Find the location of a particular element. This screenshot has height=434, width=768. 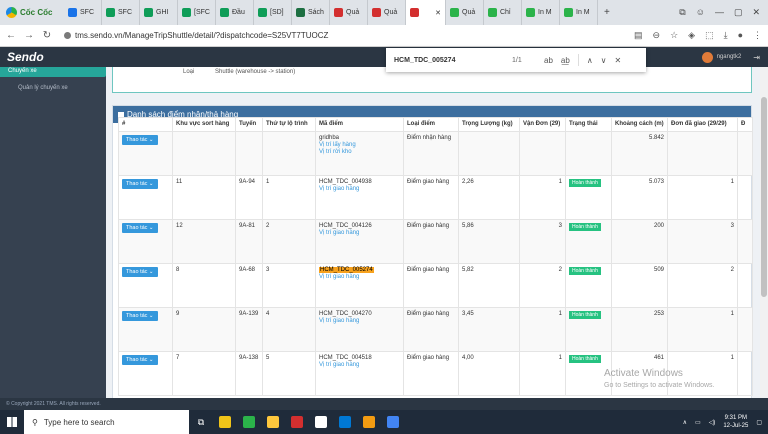

column-header: Trạng thái is located at coordinates (588, 124).